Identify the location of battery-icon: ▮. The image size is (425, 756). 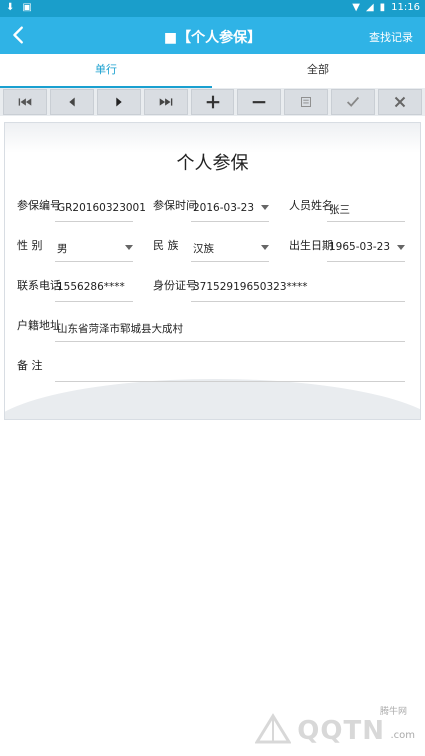
(382, 7).